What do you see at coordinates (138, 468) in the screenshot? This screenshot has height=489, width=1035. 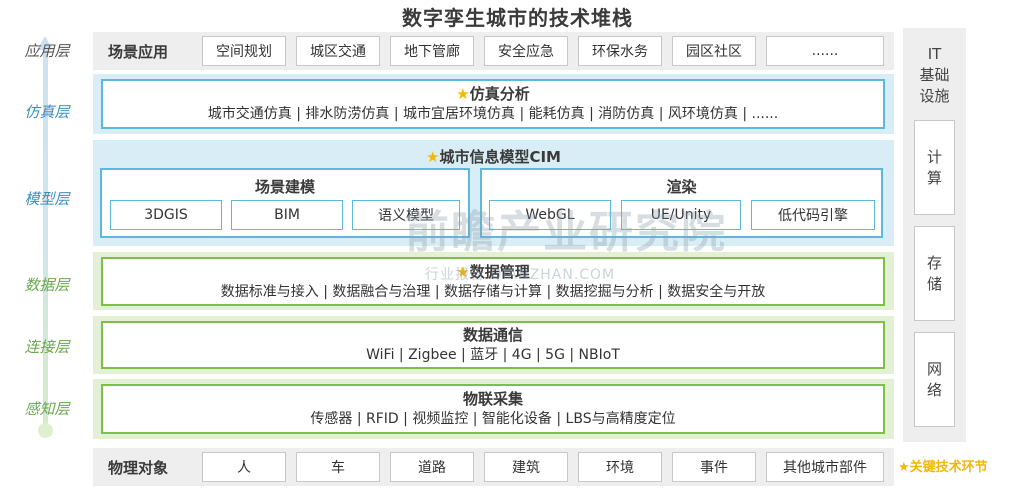 I see `physical-title: 物理对象` at bounding box center [138, 468].